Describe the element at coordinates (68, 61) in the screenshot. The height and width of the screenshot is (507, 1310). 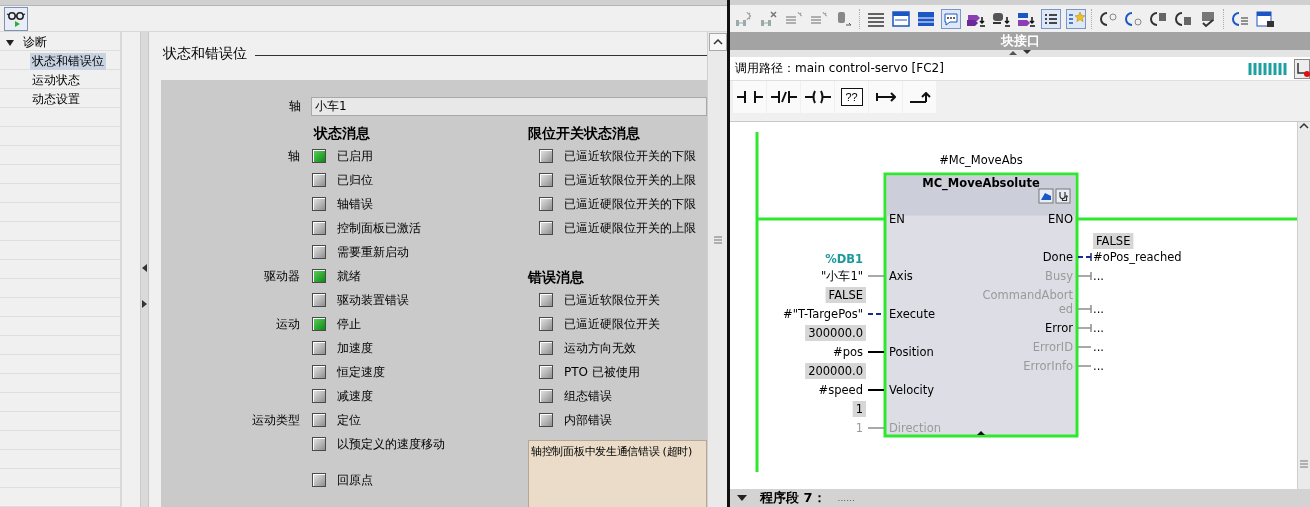
I see `tree-item: 状态和错误位` at that location.